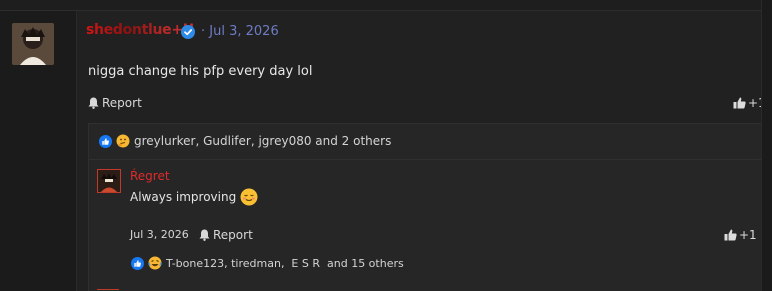 This screenshot has width=772, height=291. What do you see at coordinates (109, 181) in the screenshot?
I see `reply-avatar` at bounding box center [109, 181].